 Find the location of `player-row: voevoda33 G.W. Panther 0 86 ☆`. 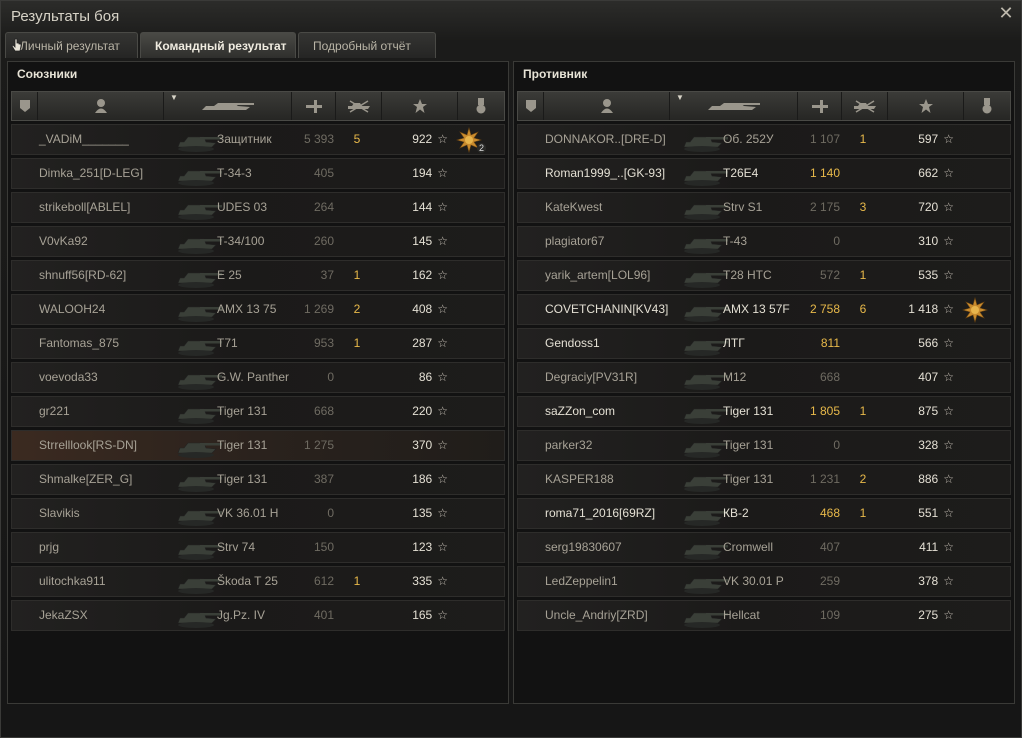

player-row: voevoda33 G.W. Panther 0 86 ☆ is located at coordinates (258, 377).